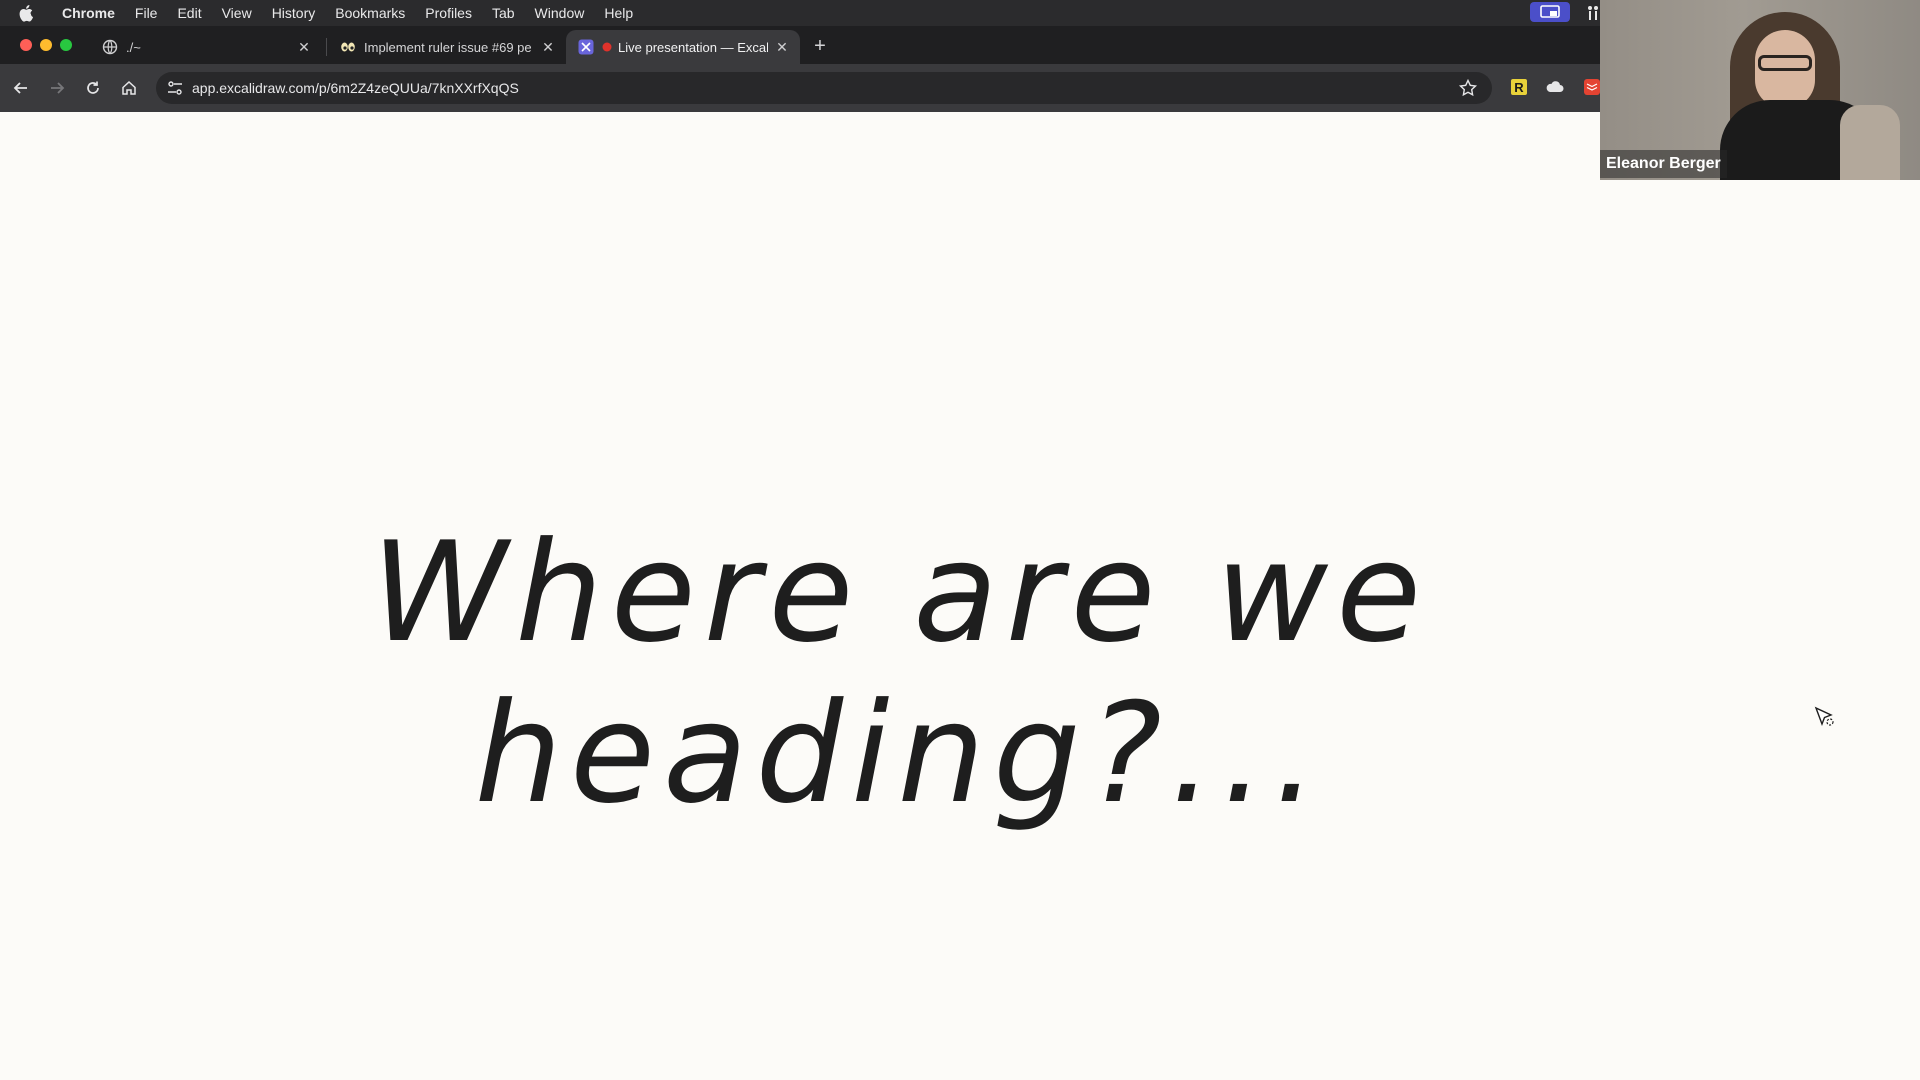 This screenshot has height=1080, width=1920. What do you see at coordinates (1870, 142) in the screenshot?
I see `presenter-cardigan` at bounding box center [1870, 142].